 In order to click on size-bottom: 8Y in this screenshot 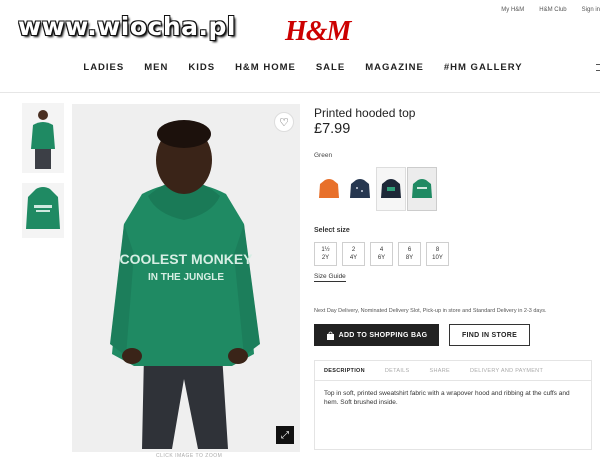, I will do `click(409, 258)`.